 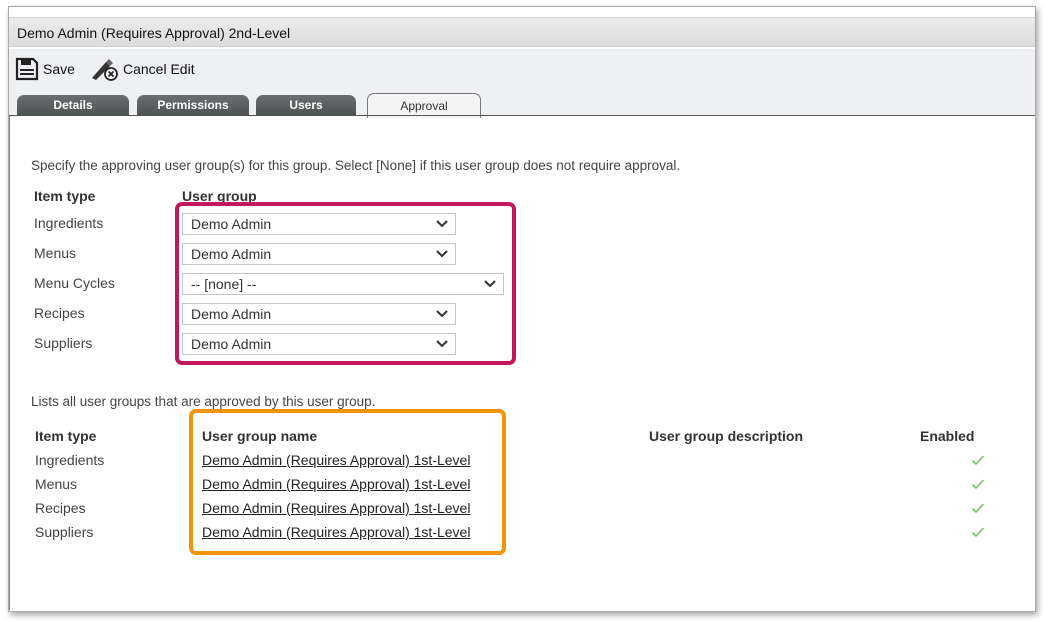 What do you see at coordinates (159, 69) in the screenshot?
I see `cancel-edit-label: Cancel Edit` at bounding box center [159, 69].